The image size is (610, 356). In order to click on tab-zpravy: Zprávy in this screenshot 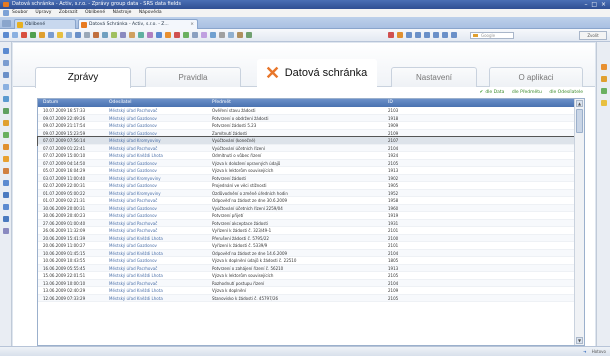, I will do `click(83, 77)`.